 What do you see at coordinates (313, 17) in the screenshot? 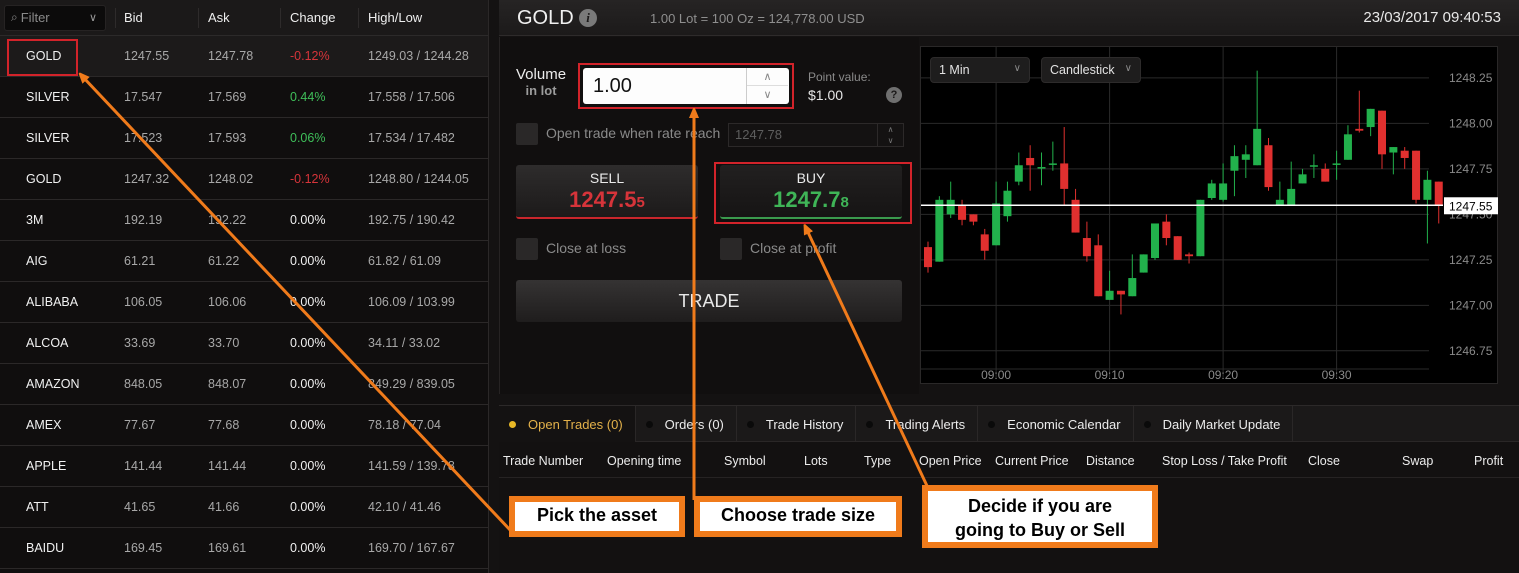
I see `column-header-change: Change` at bounding box center [313, 17].